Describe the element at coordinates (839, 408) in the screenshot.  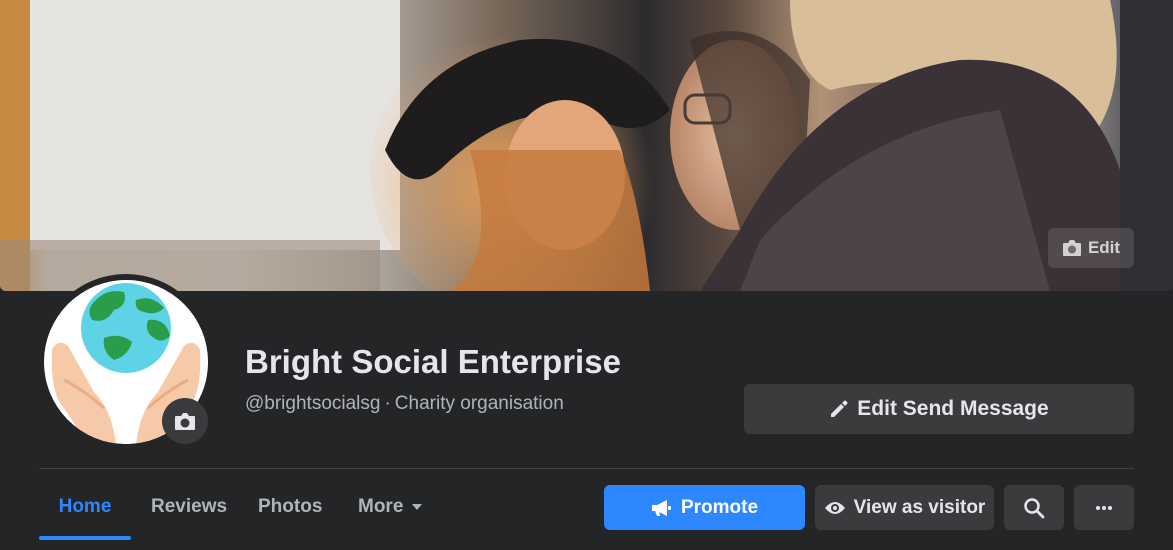
I see `pencil-icon` at that location.